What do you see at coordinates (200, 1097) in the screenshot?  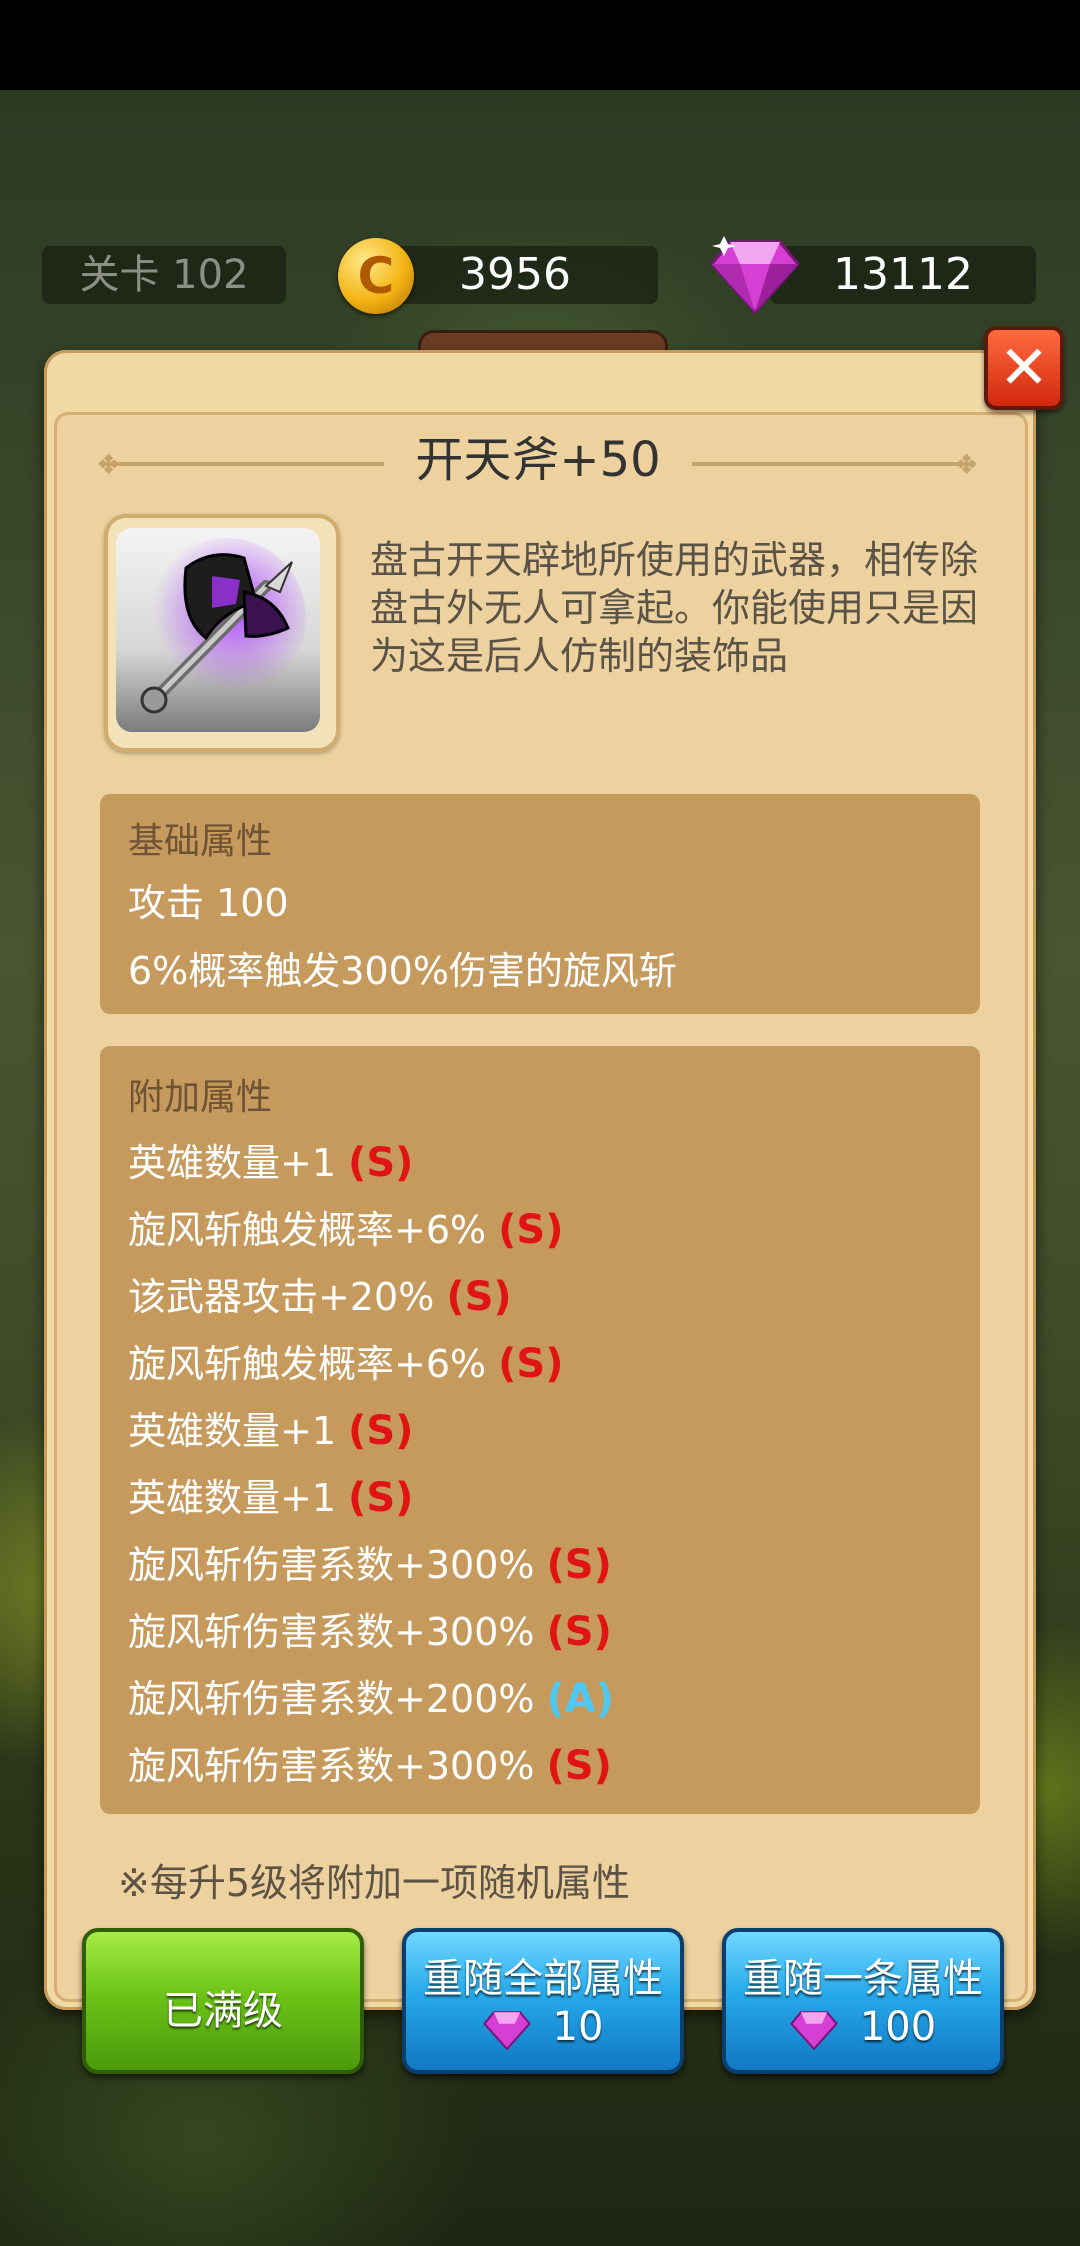 I see `extra-attributes-header: 附加属性` at bounding box center [200, 1097].